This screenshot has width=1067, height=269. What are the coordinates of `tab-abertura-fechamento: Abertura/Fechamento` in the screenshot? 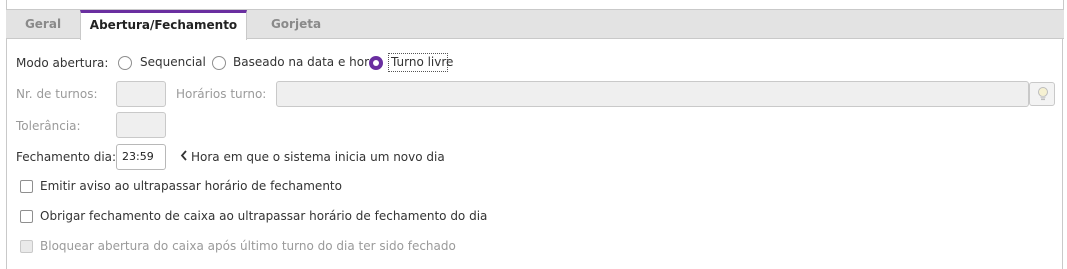 It's located at (163, 25).